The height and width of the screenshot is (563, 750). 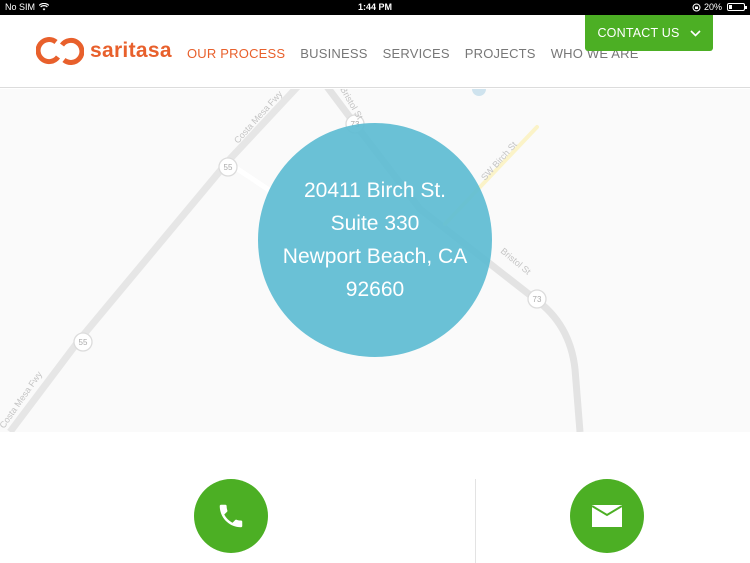 I want to click on nav-services: SERVICES, so click(x=416, y=53).